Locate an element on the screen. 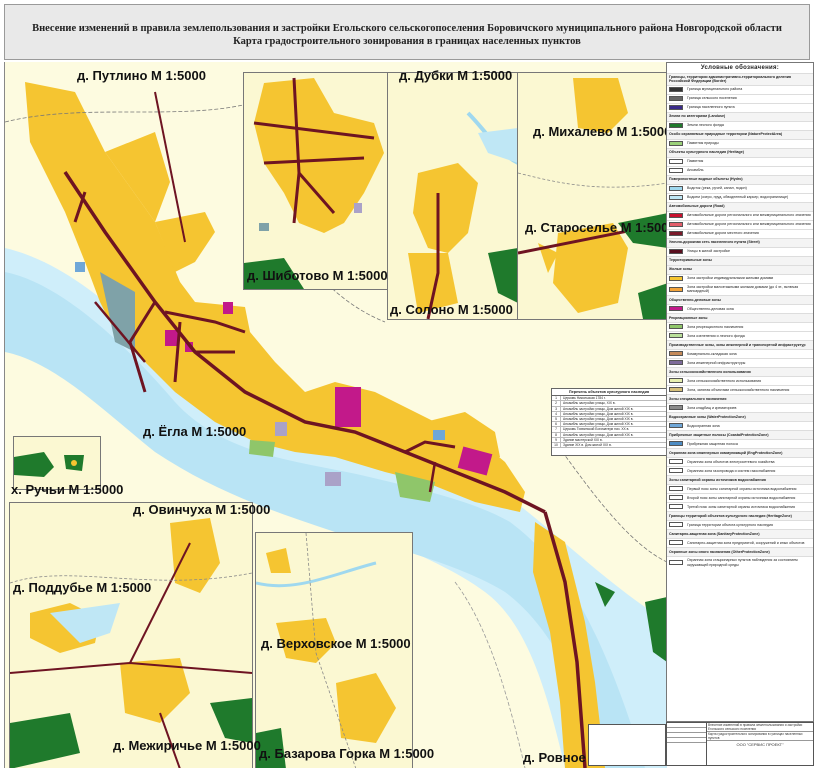 This screenshot has height=768, width=816. legend-label: Объекты культурного наследия (Heritage) is located at coordinates (706, 152).